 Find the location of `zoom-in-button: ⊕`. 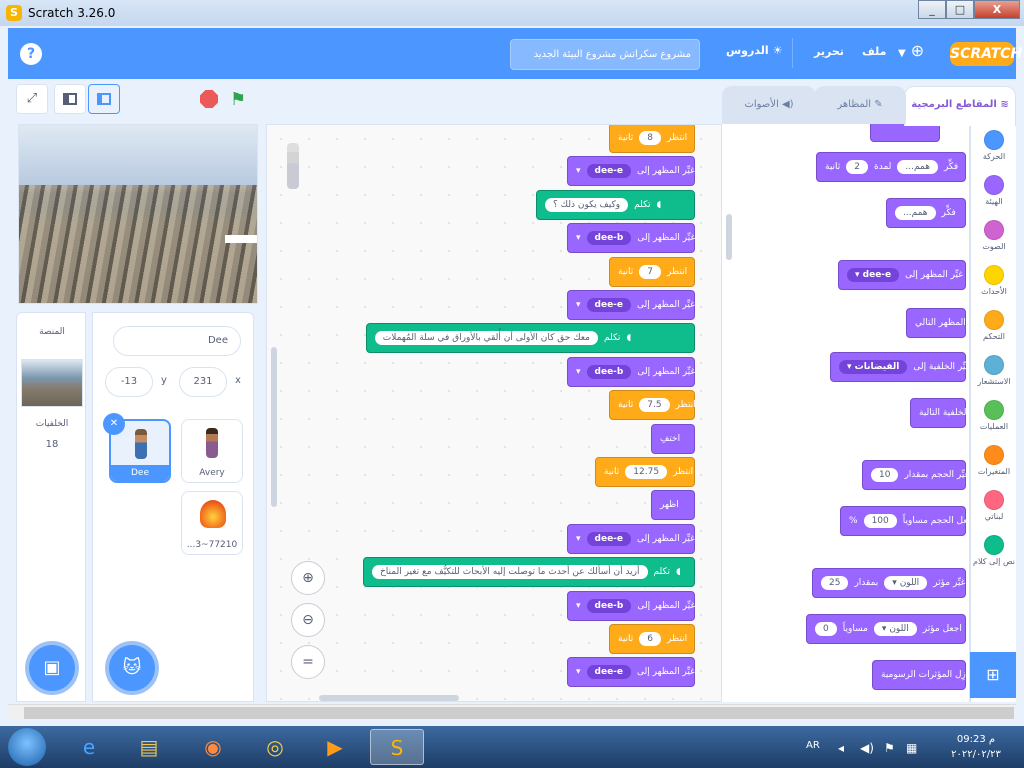

zoom-in-button: ⊕ is located at coordinates (308, 578).